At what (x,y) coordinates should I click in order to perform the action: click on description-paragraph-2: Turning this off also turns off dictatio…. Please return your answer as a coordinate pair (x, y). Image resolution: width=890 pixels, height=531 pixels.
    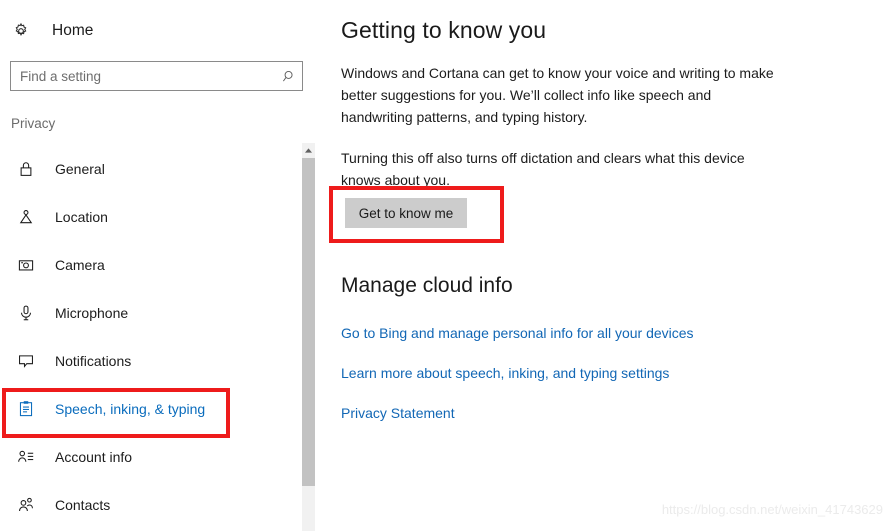
    Looking at the image, I should click on (543, 169).